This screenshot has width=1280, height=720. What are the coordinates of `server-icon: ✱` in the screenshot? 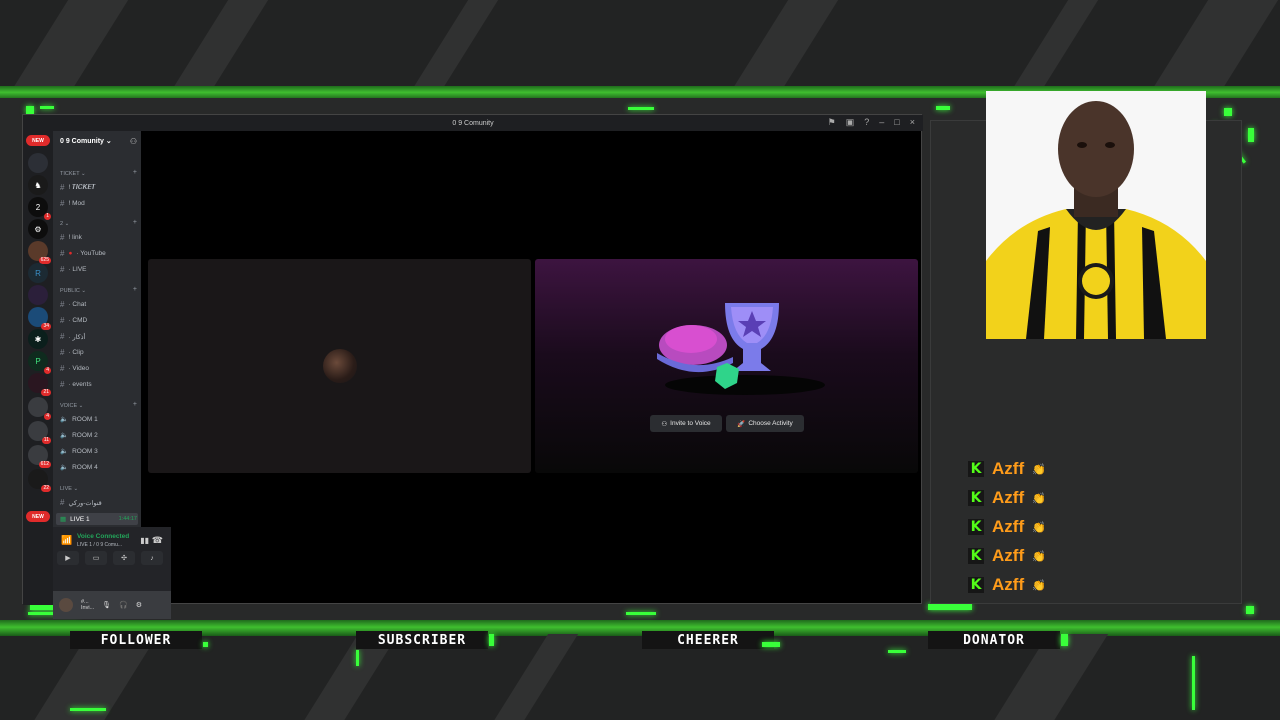 It's located at (38, 339).